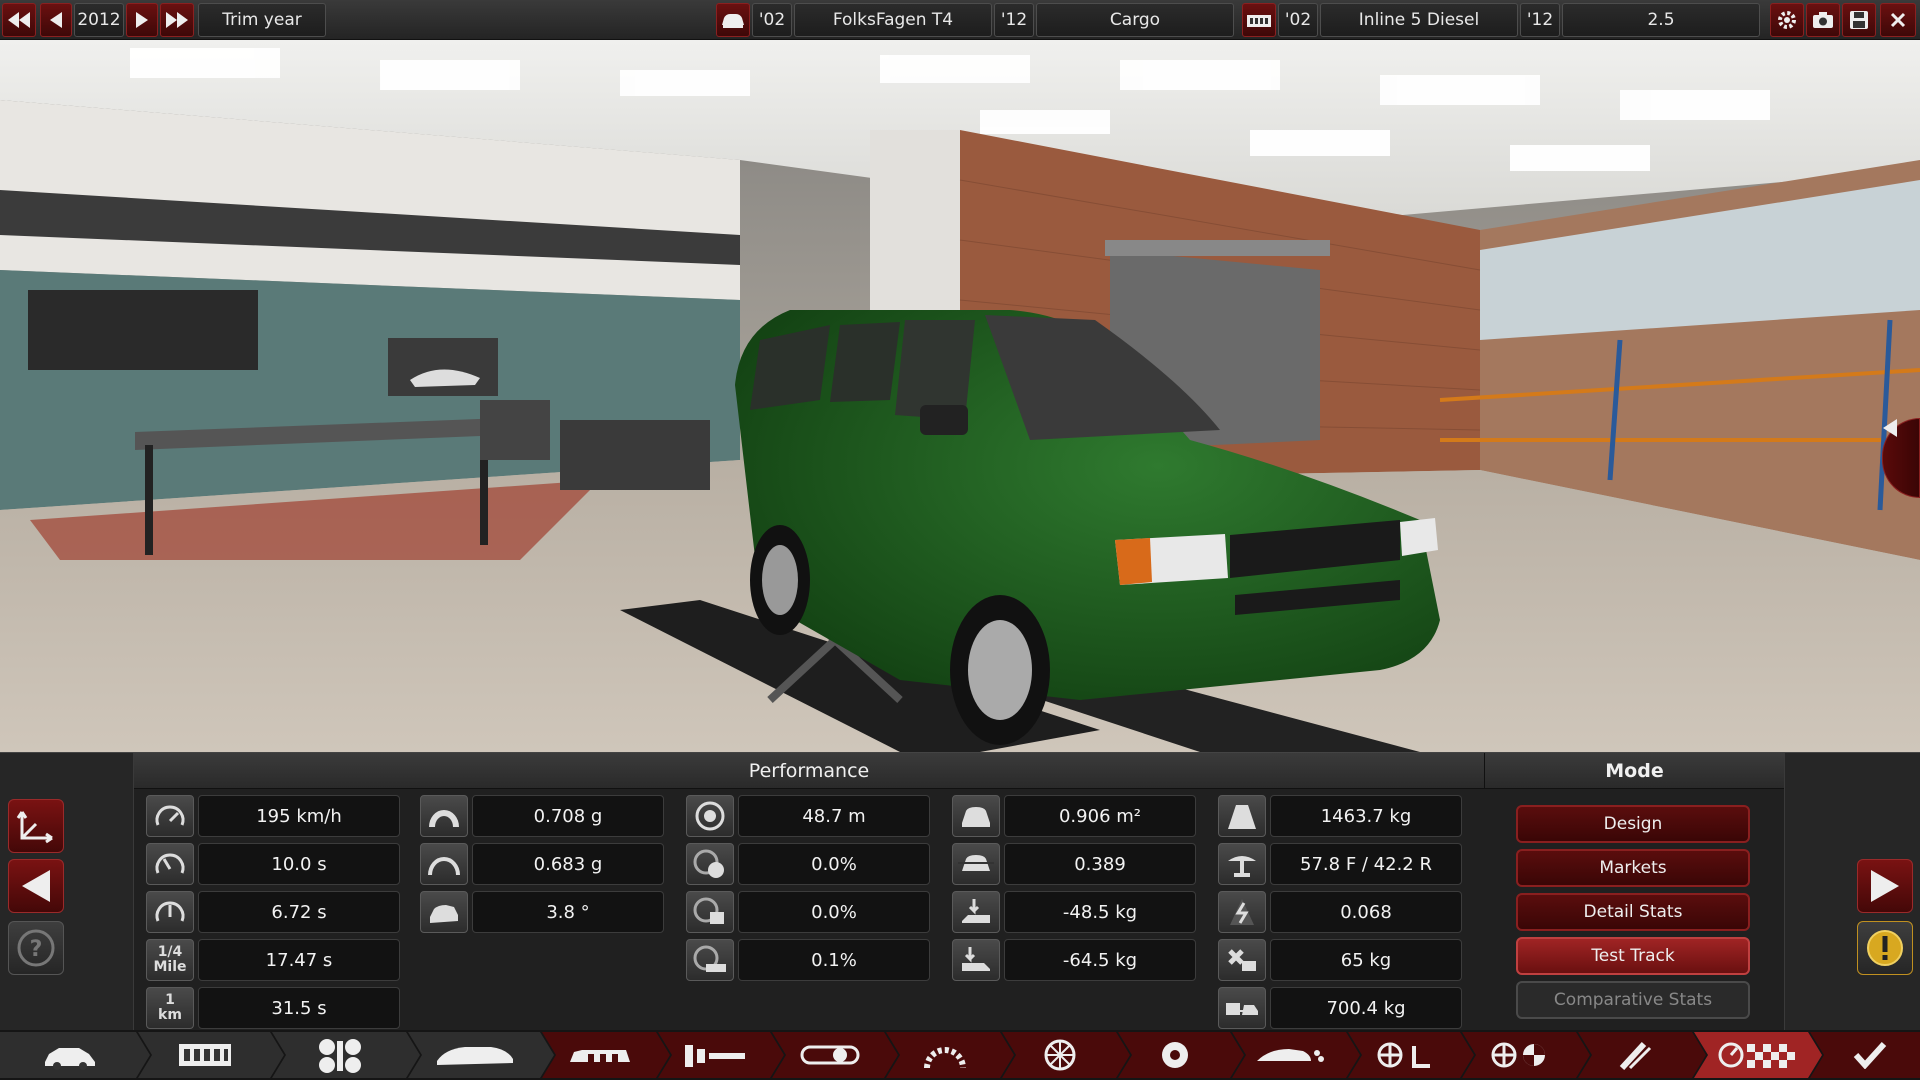  I want to click on camera-icon, so click(1823, 20).